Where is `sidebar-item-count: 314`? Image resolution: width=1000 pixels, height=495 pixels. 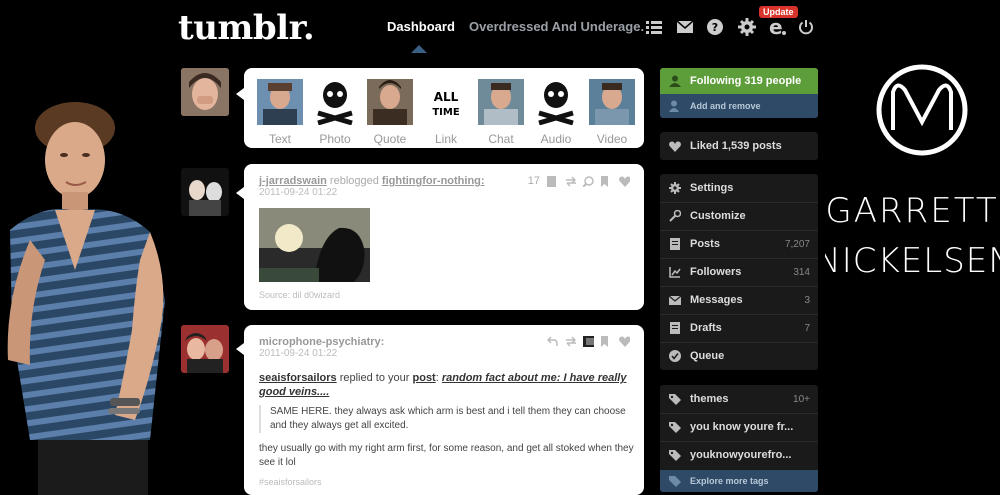 sidebar-item-count: 314 is located at coordinates (801, 272).